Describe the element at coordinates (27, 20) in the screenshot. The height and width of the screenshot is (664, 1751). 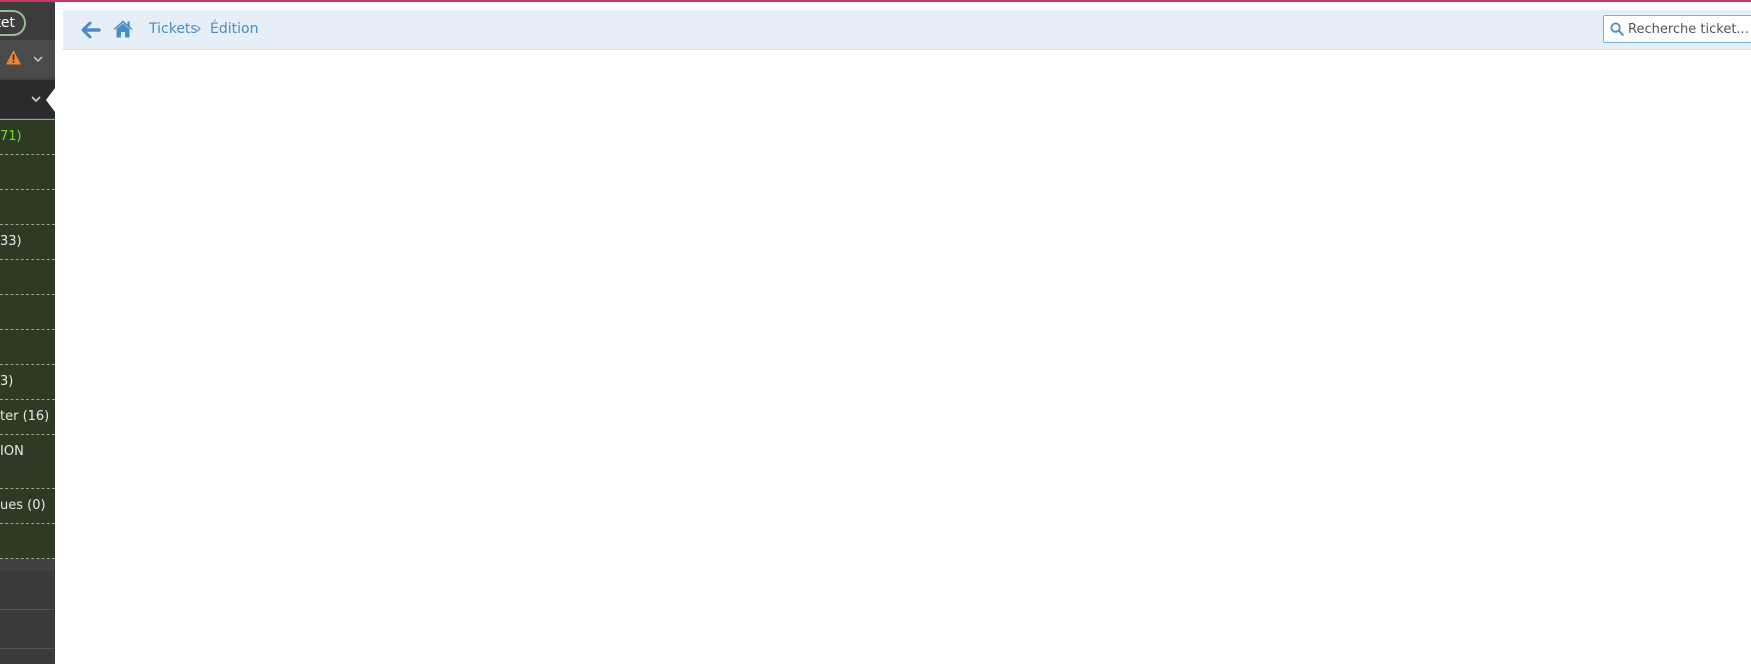
I see `sidebar-topbar: ket` at that location.